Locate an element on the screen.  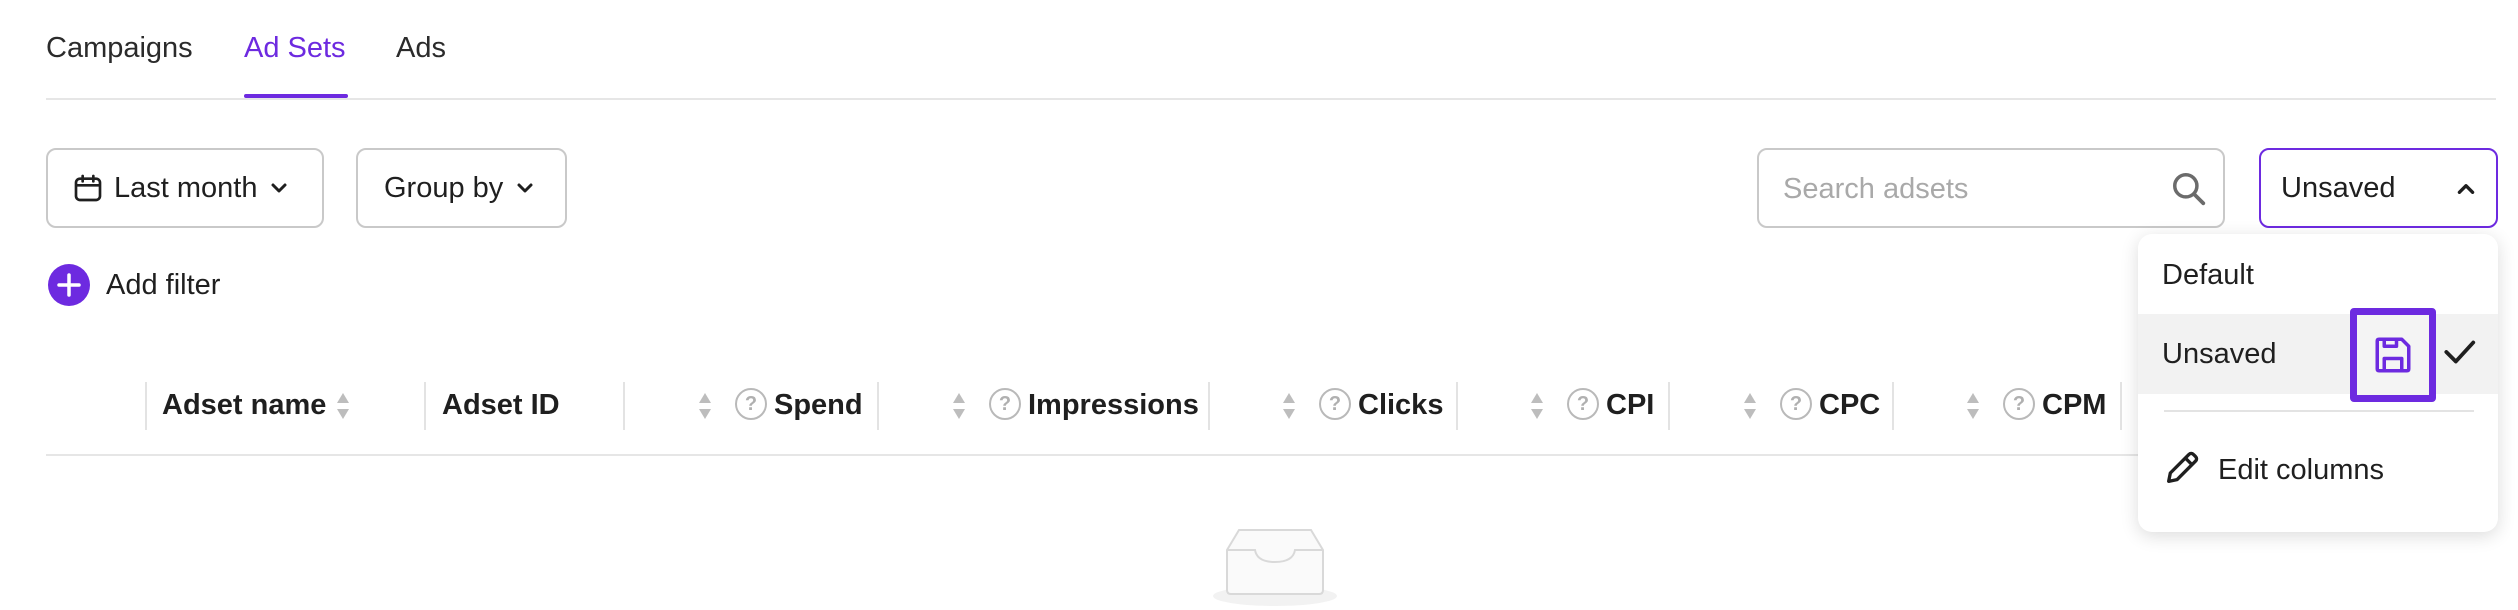
view-selector-label: Unsaved is located at coordinates (2338, 188).